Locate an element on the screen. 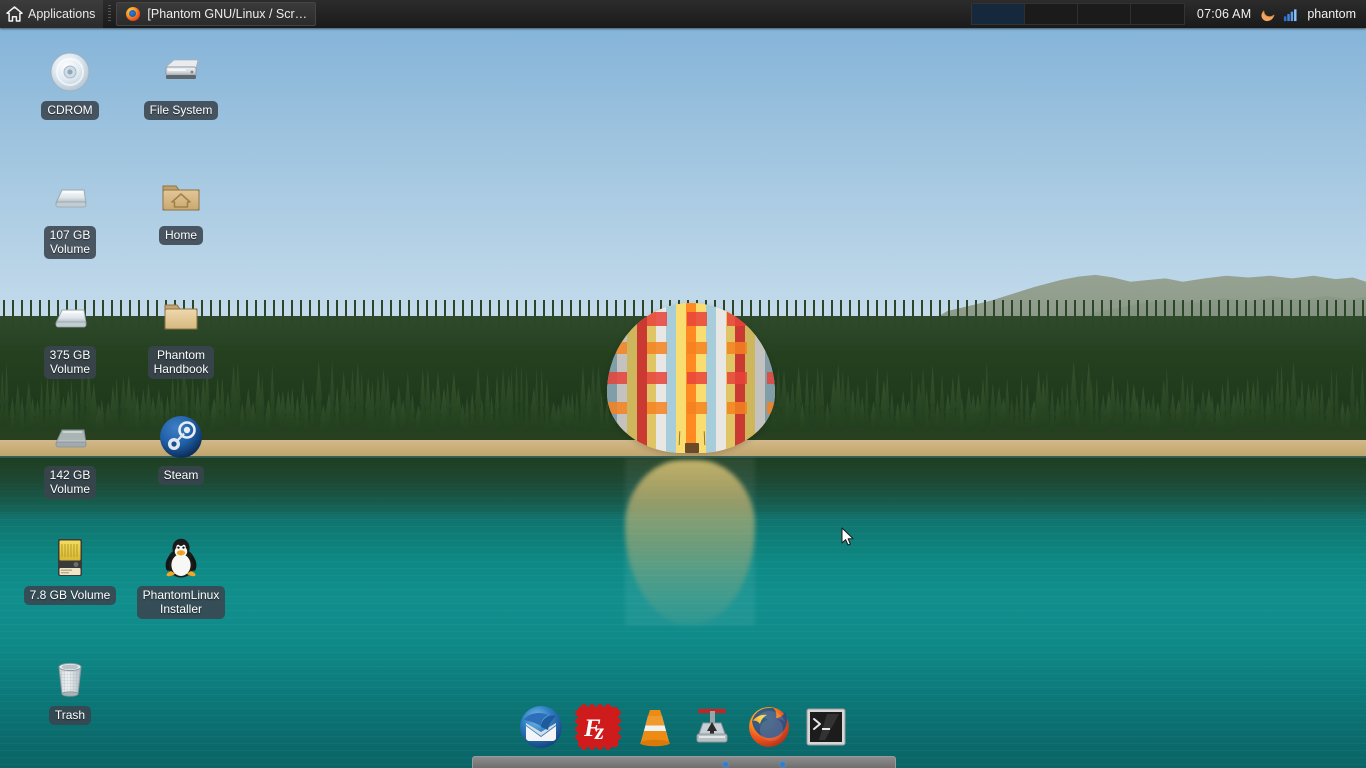  clock: 07:06 AM is located at coordinates (1224, 14).